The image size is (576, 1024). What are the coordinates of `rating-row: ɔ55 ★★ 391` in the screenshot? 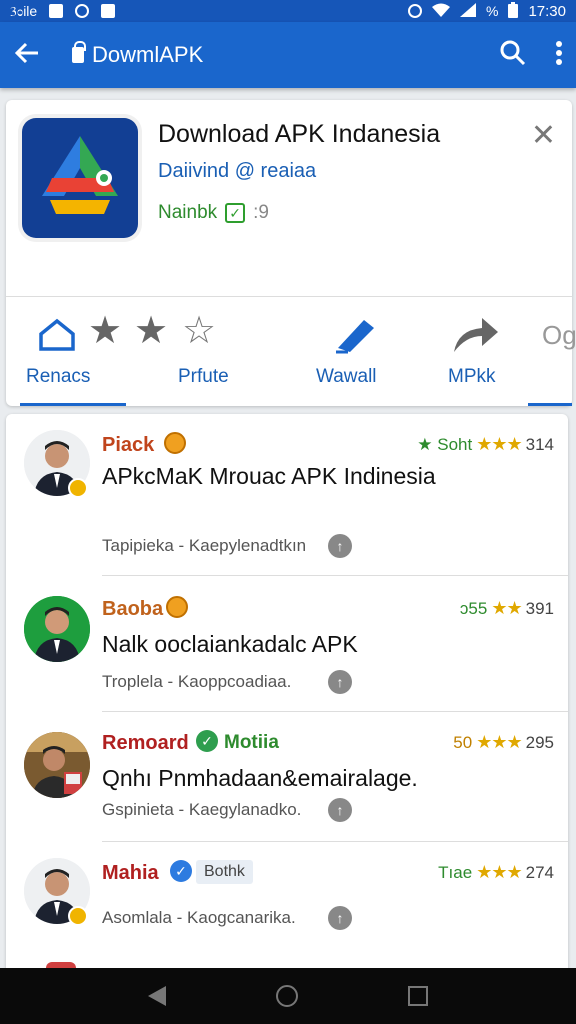 It's located at (507, 608).